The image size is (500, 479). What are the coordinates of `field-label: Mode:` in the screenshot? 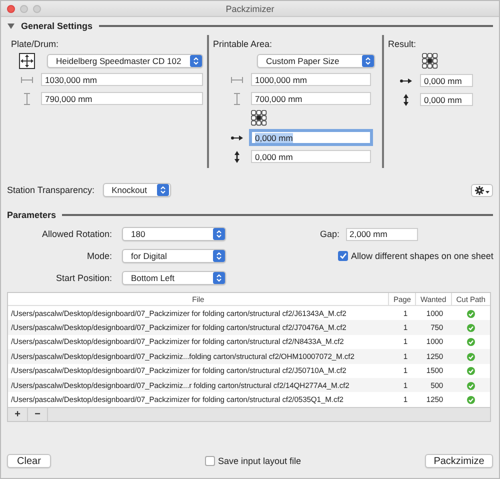 It's located at (99, 256).